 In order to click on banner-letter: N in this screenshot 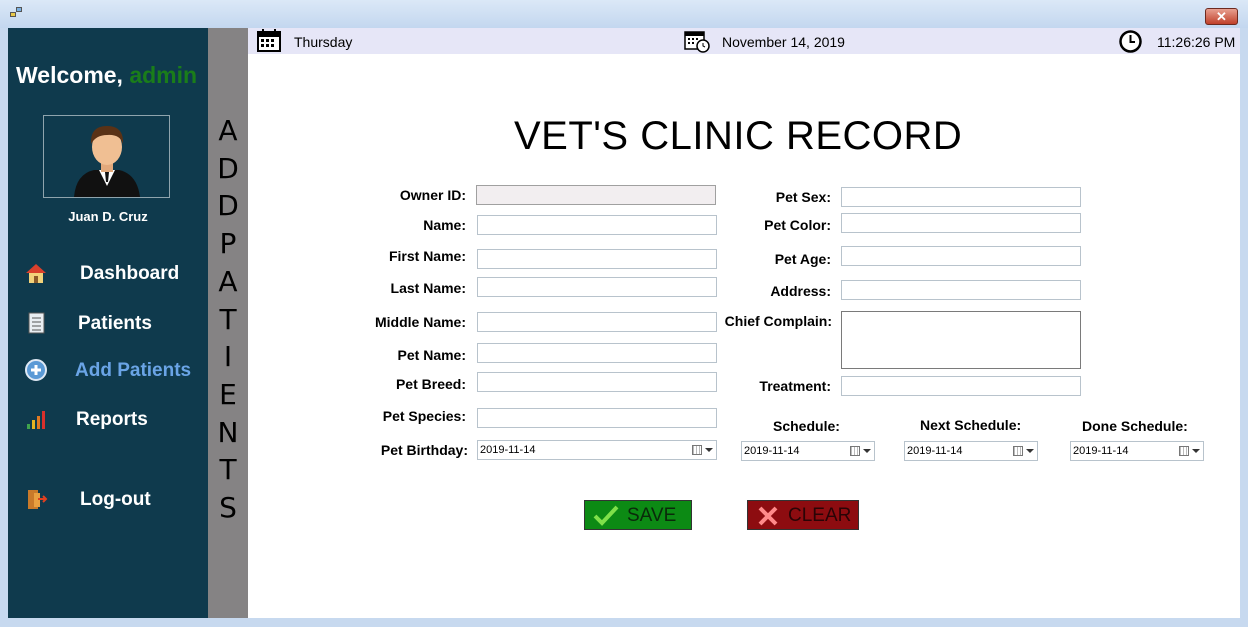, I will do `click(228, 432)`.